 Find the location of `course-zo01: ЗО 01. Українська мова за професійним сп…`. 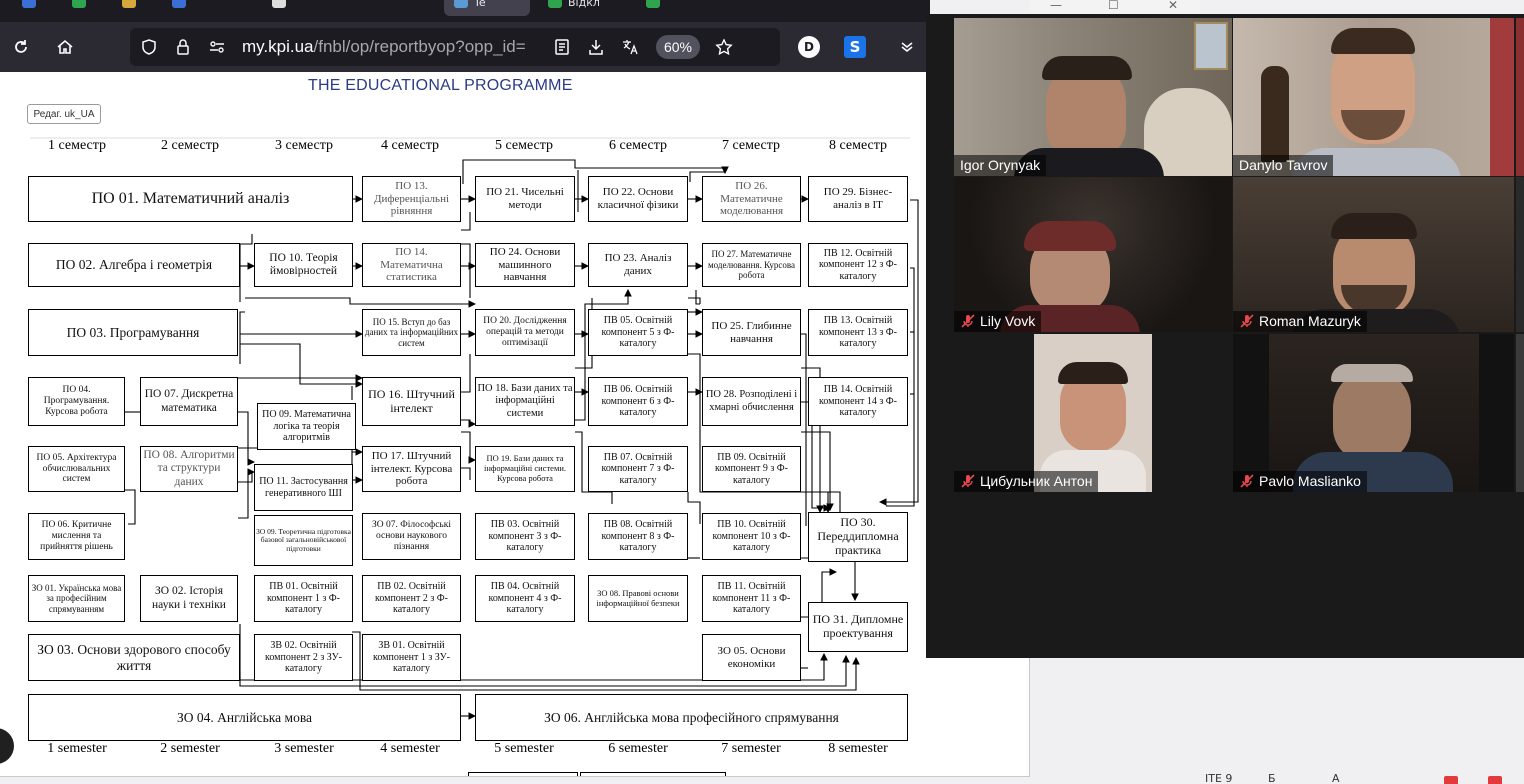

course-zo01: ЗО 01. Українська мова за професійним сп… is located at coordinates (76, 598).